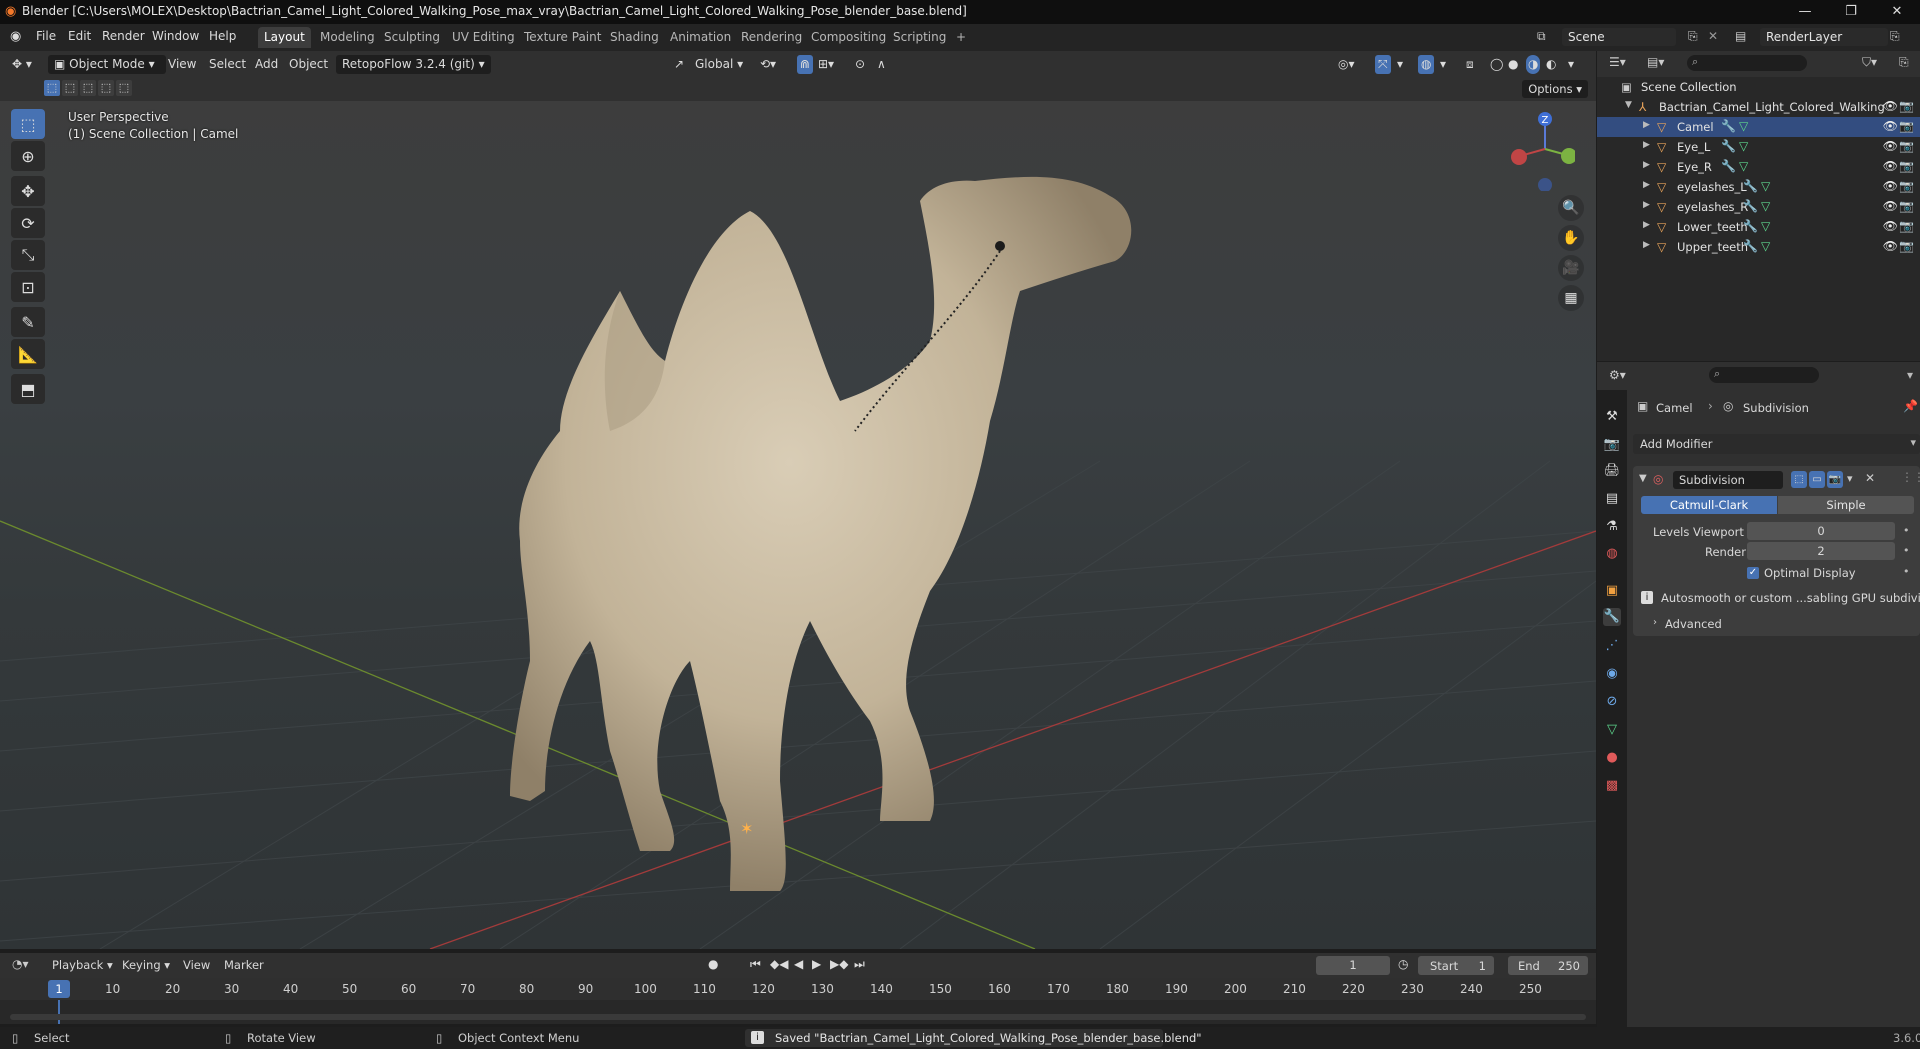  I want to click on timeline-scrollbar, so click(798, 1017).